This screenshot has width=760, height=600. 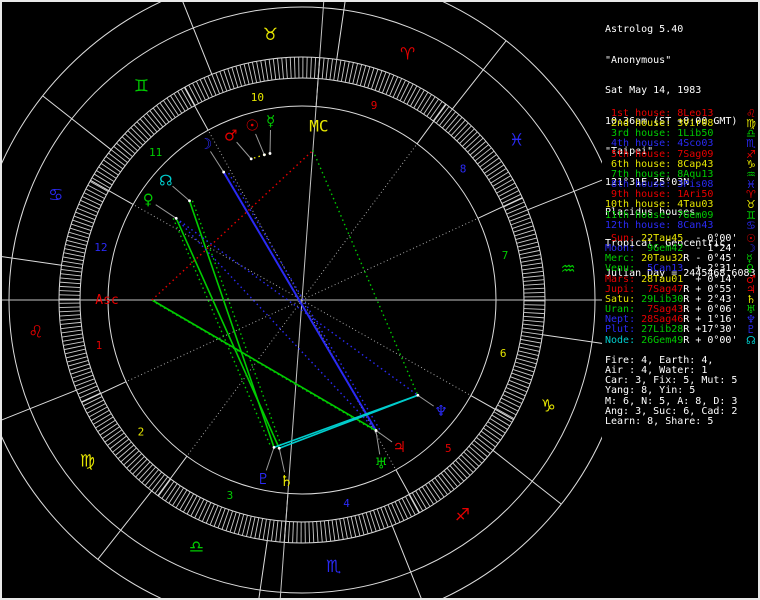 I want to click on sign-icon-tau: ♉, so click(x=270, y=35).